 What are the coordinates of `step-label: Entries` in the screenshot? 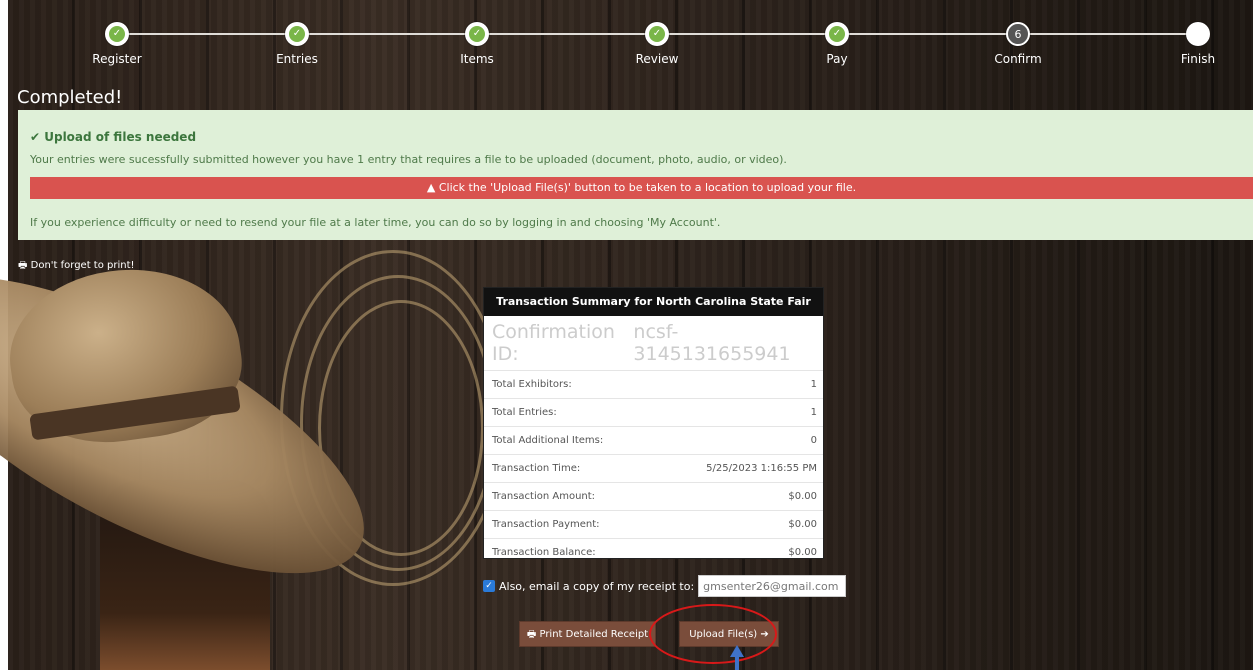 It's located at (297, 59).